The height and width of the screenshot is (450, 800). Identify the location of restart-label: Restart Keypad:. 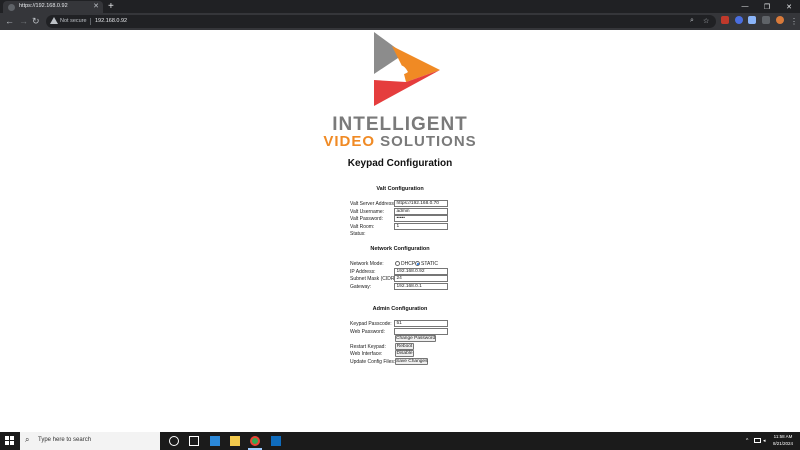
(368, 346).